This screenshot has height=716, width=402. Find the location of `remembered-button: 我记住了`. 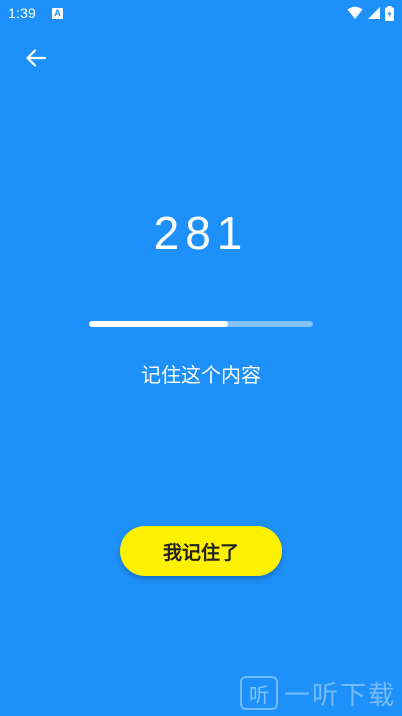

remembered-button: 我记住了 is located at coordinates (201, 551).